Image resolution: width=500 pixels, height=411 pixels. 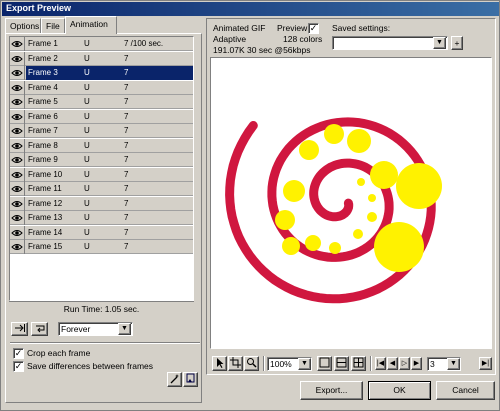 I want to click on save-differences-checkbox: ✓, so click(x=18, y=366).